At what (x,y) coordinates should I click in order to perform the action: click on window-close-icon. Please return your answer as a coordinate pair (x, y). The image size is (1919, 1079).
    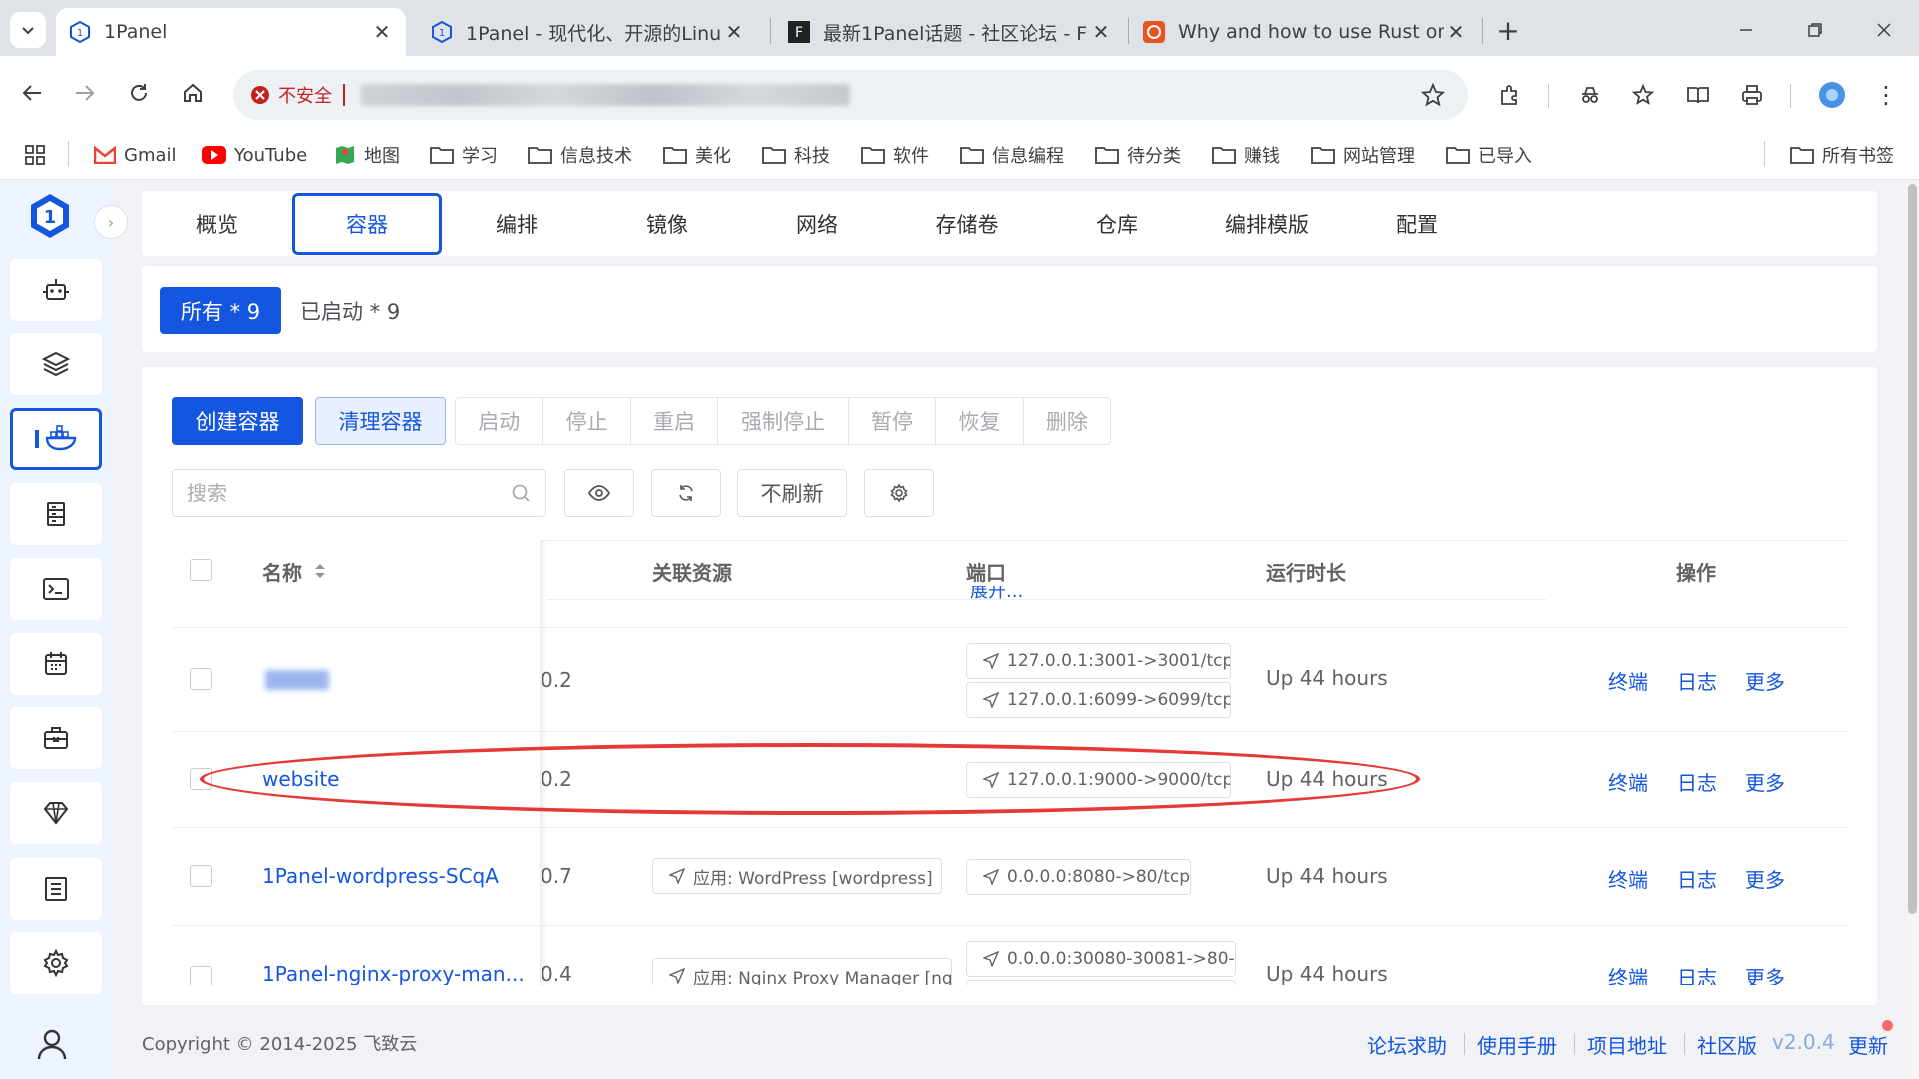
    Looking at the image, I should click on (1884, 30).